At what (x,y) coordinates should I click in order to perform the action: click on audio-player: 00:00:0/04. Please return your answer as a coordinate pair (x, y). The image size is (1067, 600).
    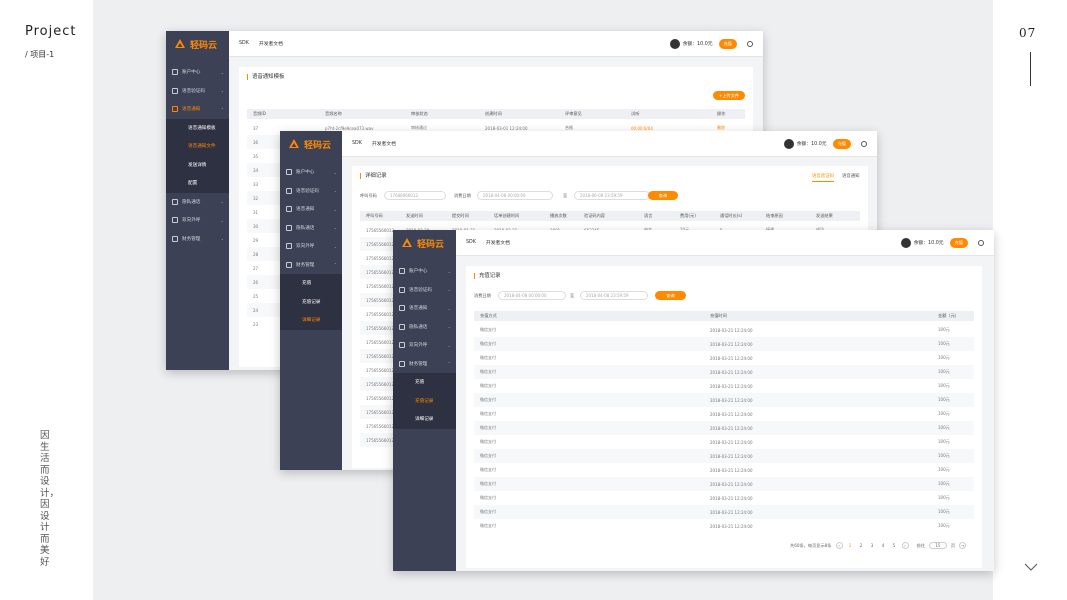
    Looking at the image, I should click on (674, 128).